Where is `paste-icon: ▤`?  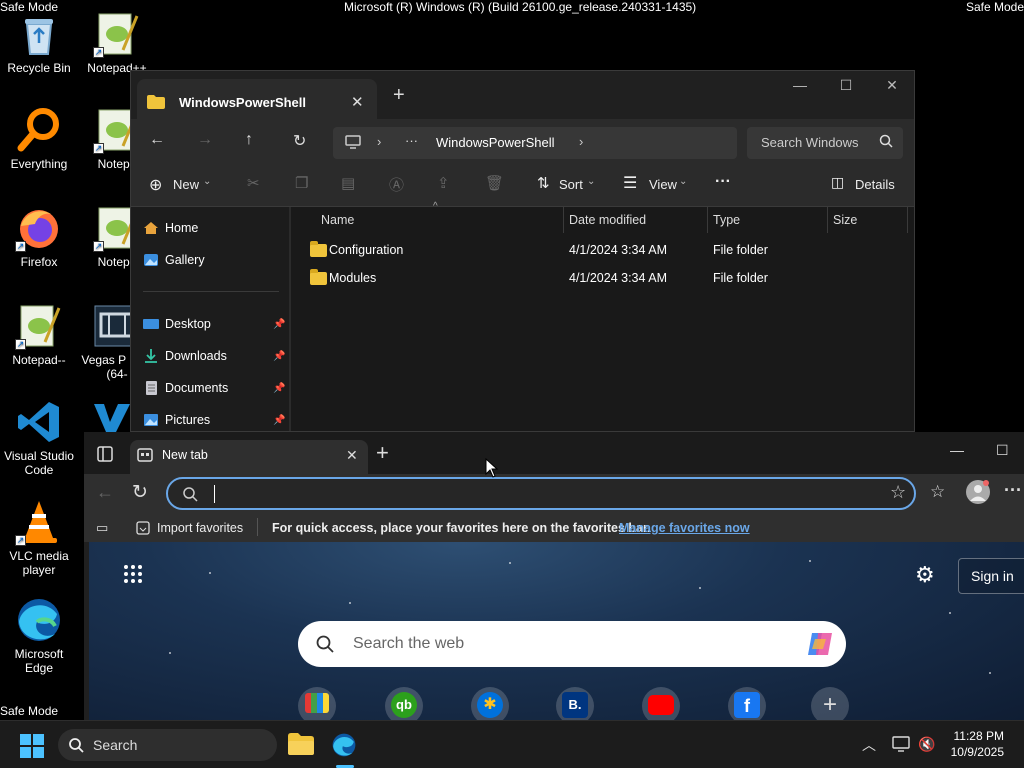
paste-icon: ▤ is located at coordinates (348, 183).